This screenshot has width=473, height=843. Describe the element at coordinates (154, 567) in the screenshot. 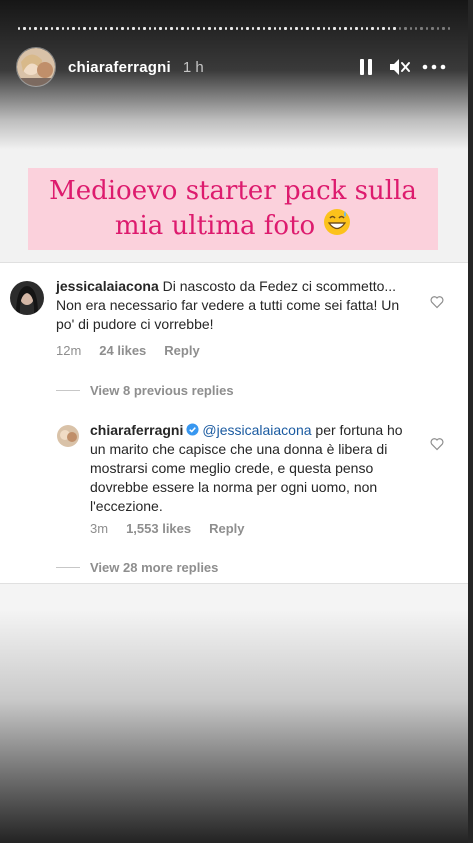

I see `view-more-replies-label: View 28 more replies` at that location.